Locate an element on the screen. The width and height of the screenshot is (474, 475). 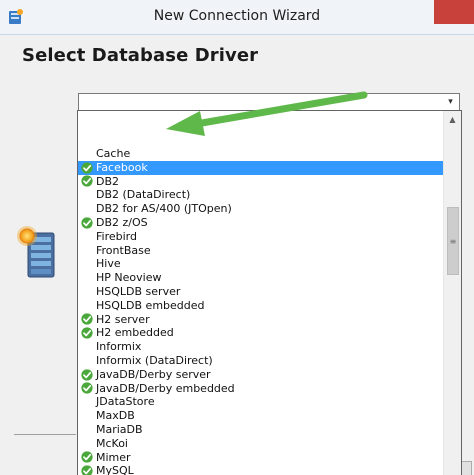
driver-list-item-label: MariaDB is located at coordinates (119, 429).